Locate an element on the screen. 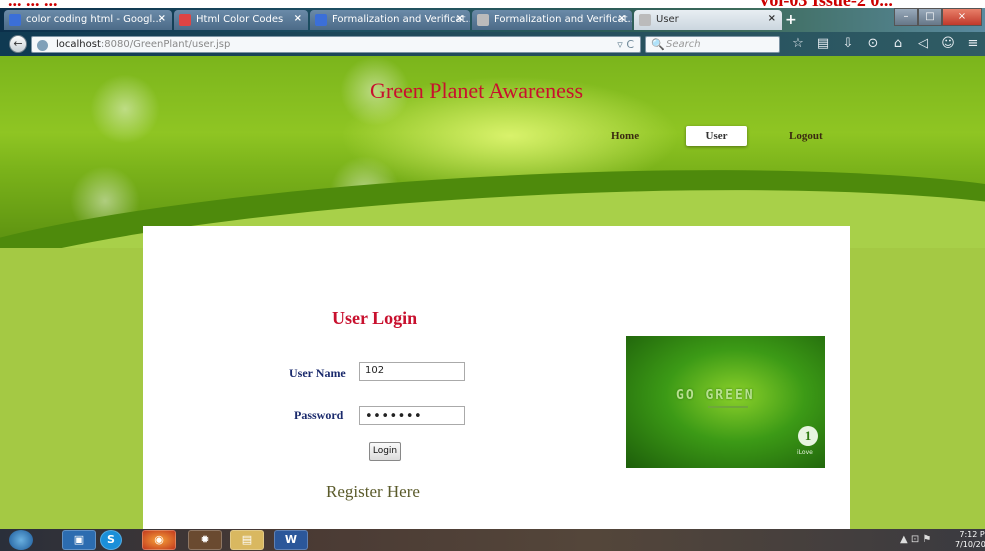 This screenshot has height=551, width=985. home-icon: ⌂ is located at coordinates (898, 43).